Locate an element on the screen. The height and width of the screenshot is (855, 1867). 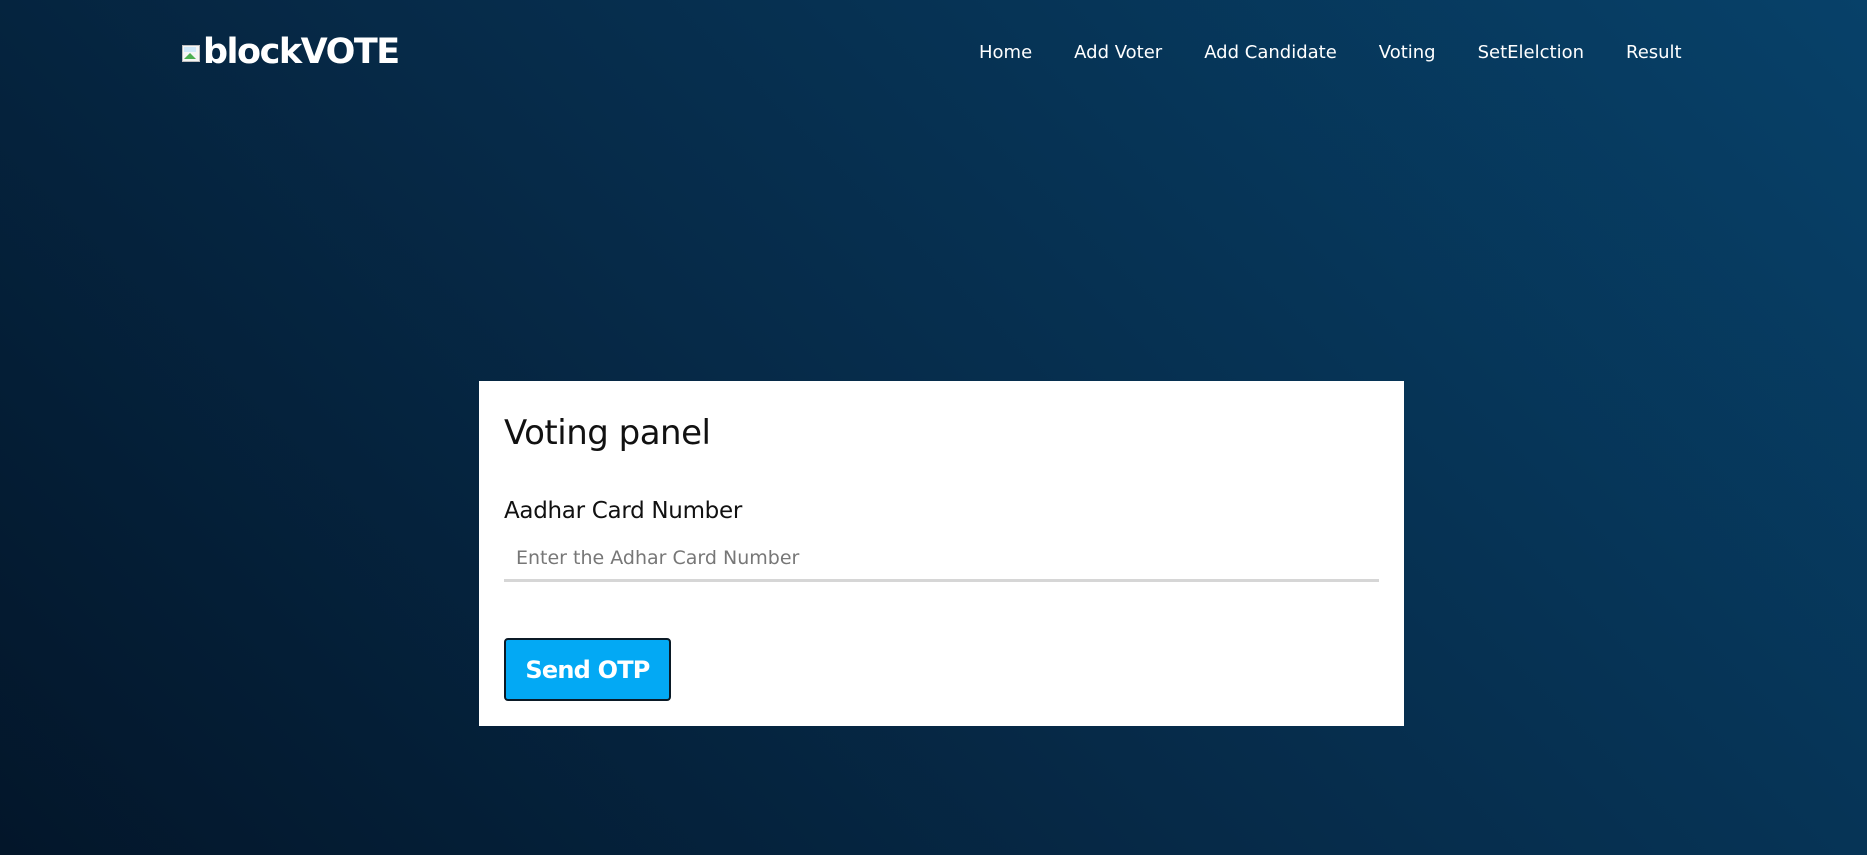
nav-add-candidate: Add Candidate is located at coordinates (1270, 53).